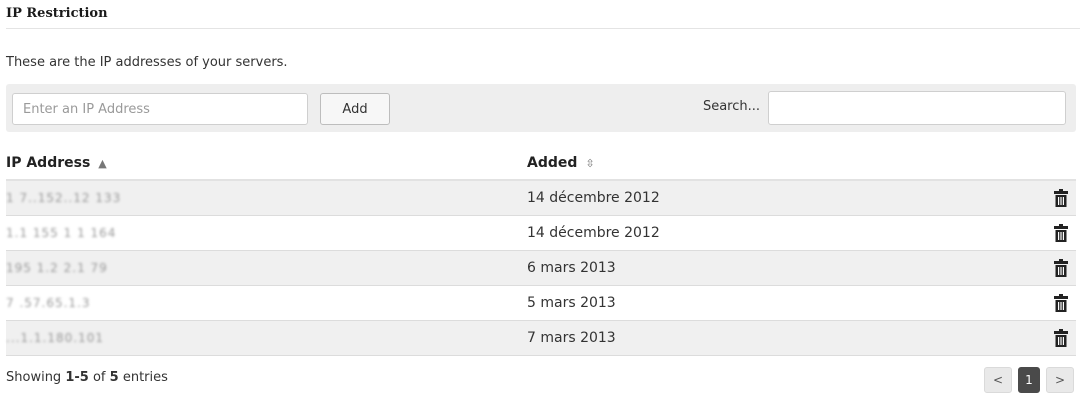  I want to click on info-of: of, so click(99, 377).